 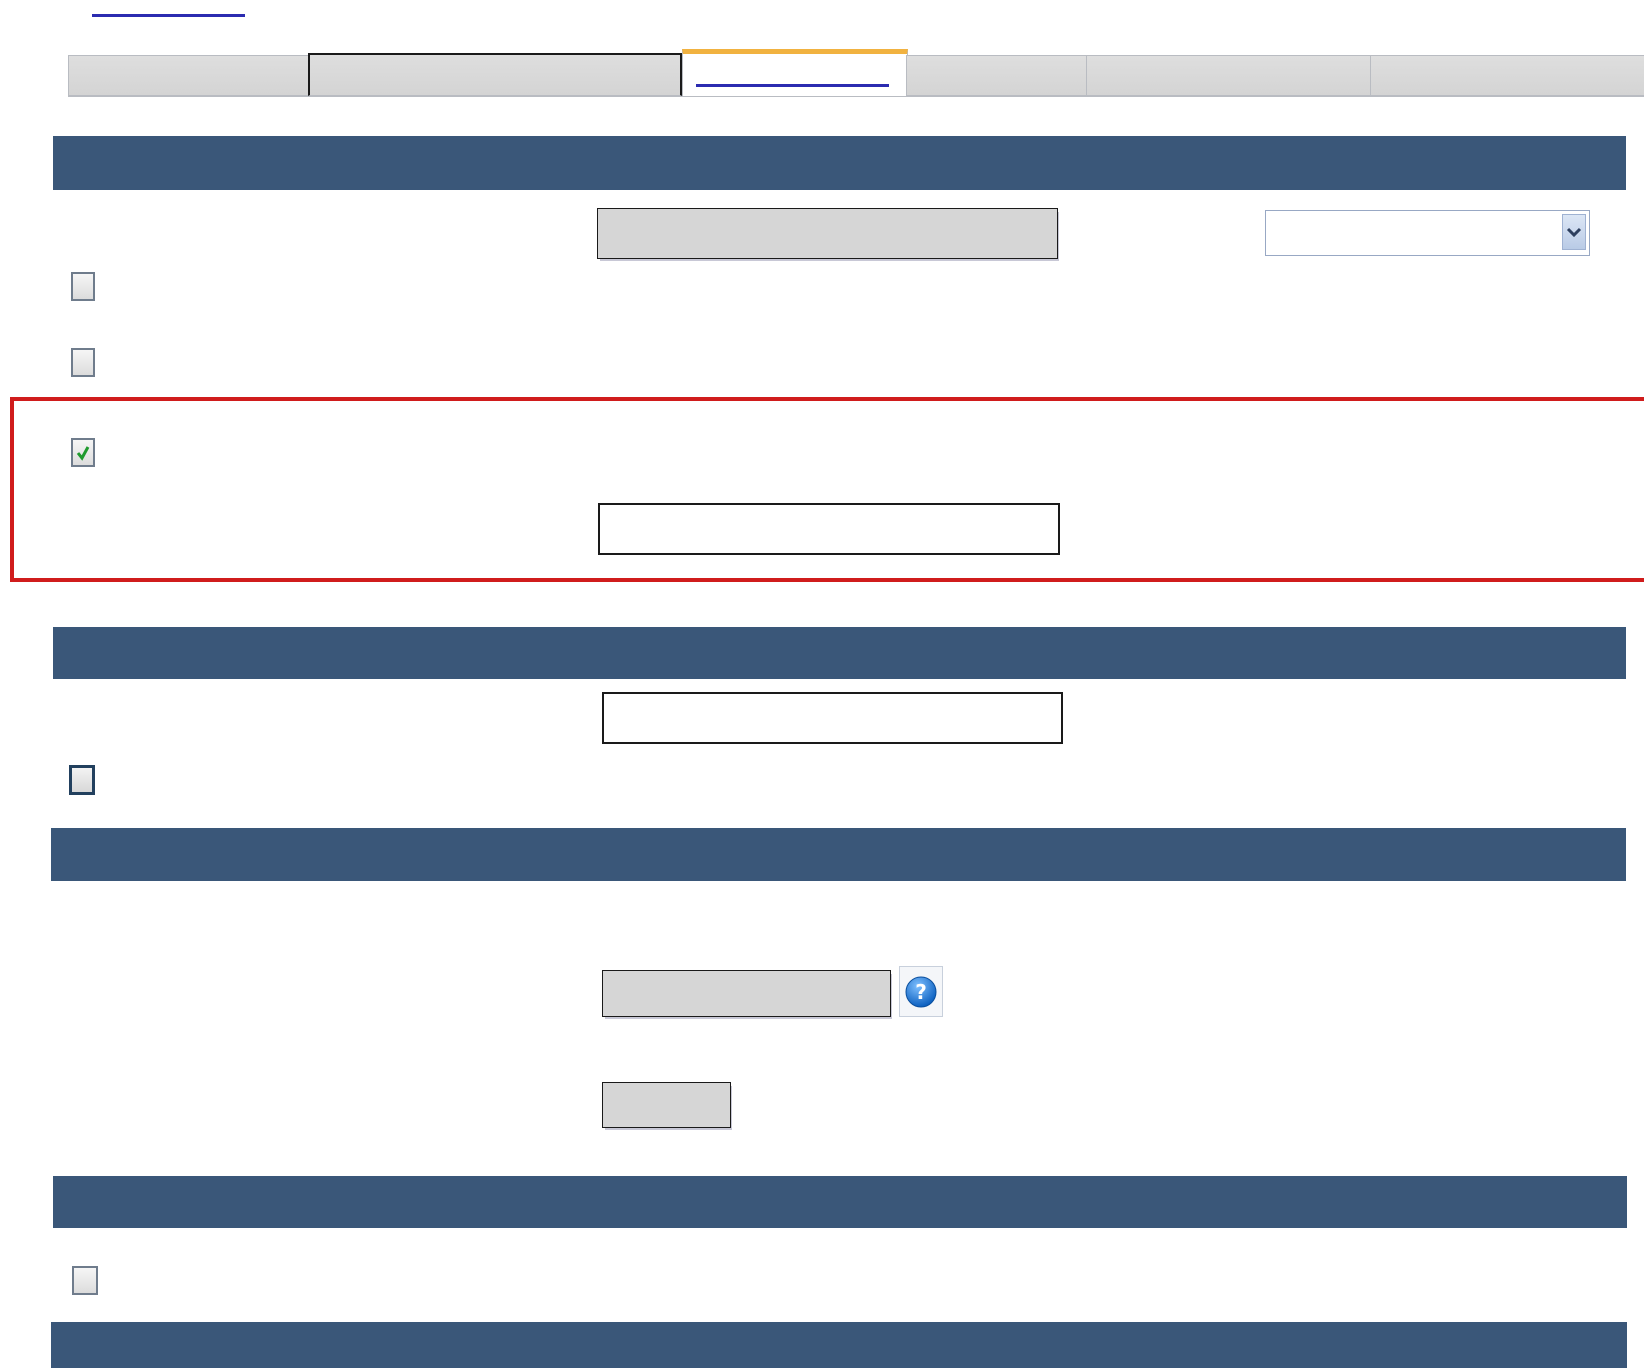 What do you see at coordinates (792, 85) in the screenshot?
I see `tab-3-link-underline` at bounding box center [792, 85].